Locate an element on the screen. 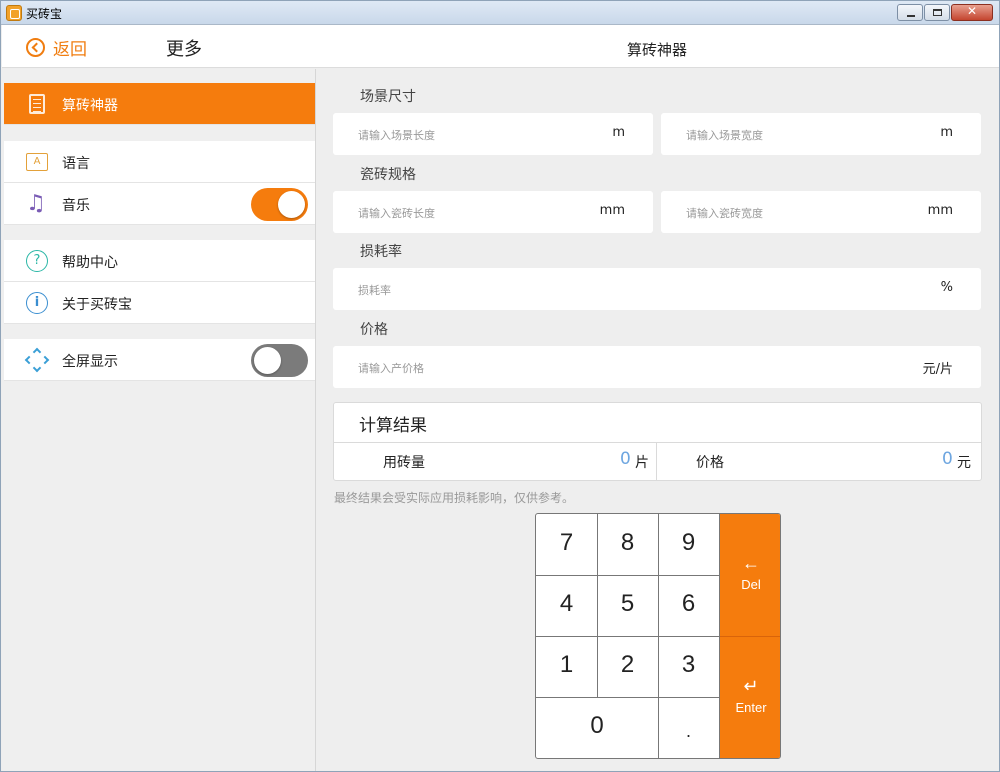 This screenshot has width=1000, height=772. info-icon: i is located at coordinates (37, 303).